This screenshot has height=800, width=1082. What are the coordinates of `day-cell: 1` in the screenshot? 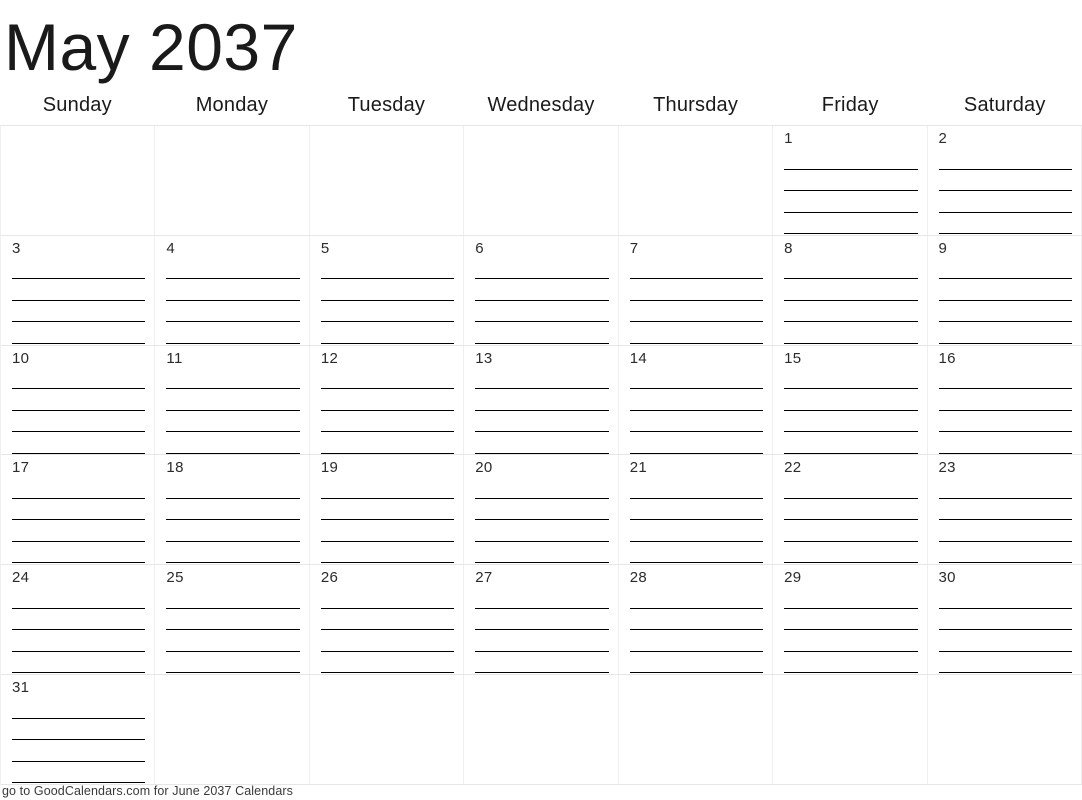 It's located at (850, 180).